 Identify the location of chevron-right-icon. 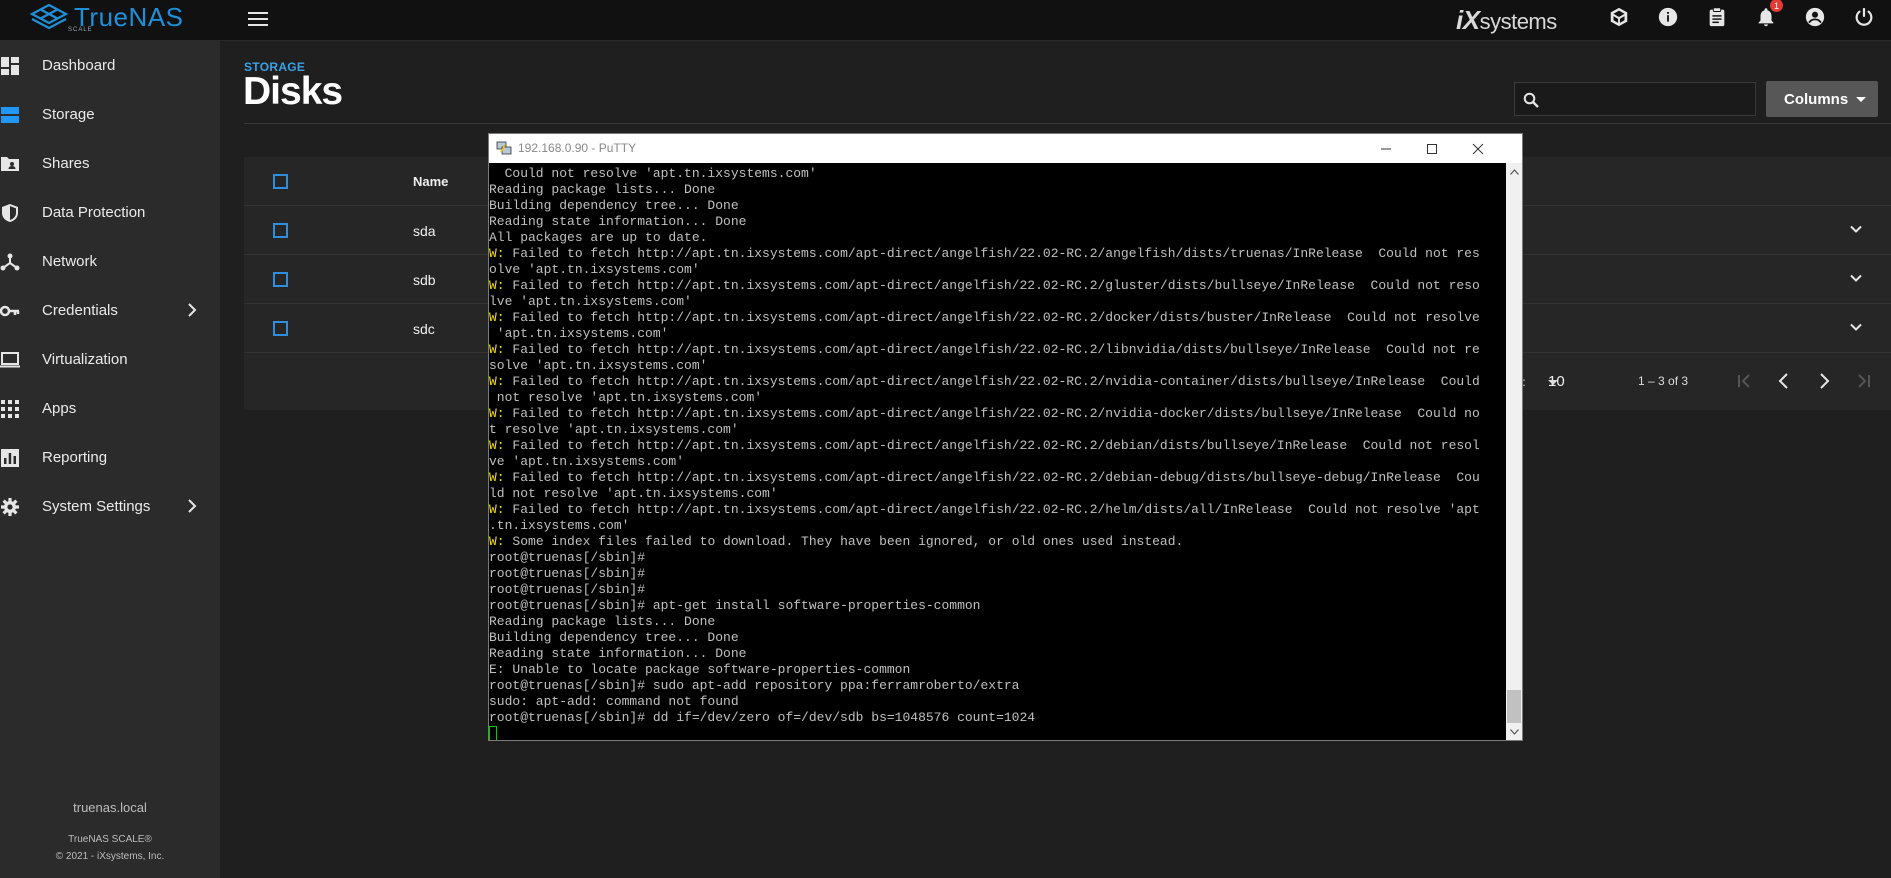
(1825, 381).